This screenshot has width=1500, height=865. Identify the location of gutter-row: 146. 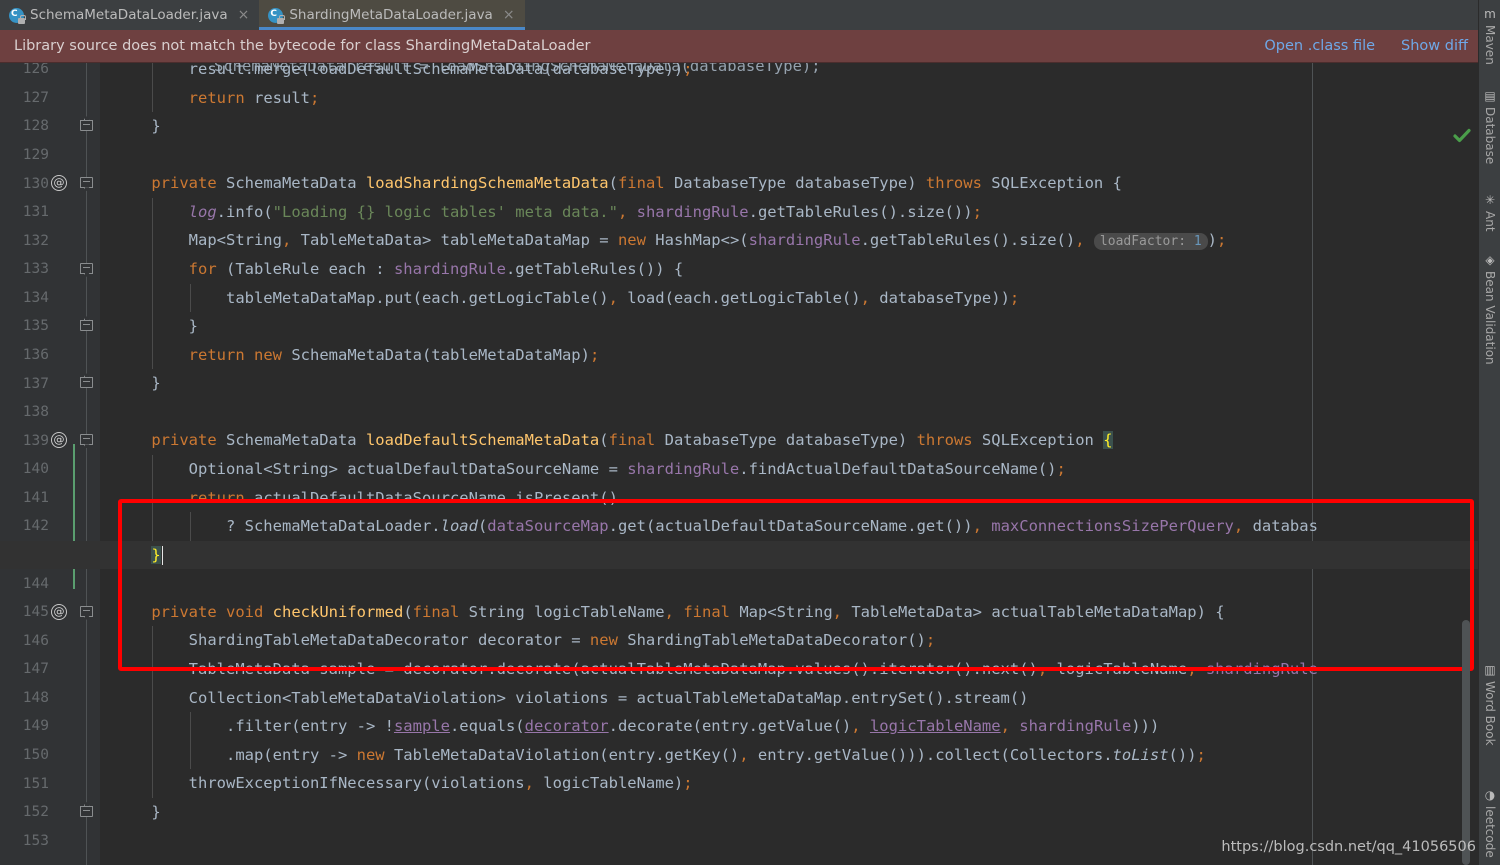
(50, 640).